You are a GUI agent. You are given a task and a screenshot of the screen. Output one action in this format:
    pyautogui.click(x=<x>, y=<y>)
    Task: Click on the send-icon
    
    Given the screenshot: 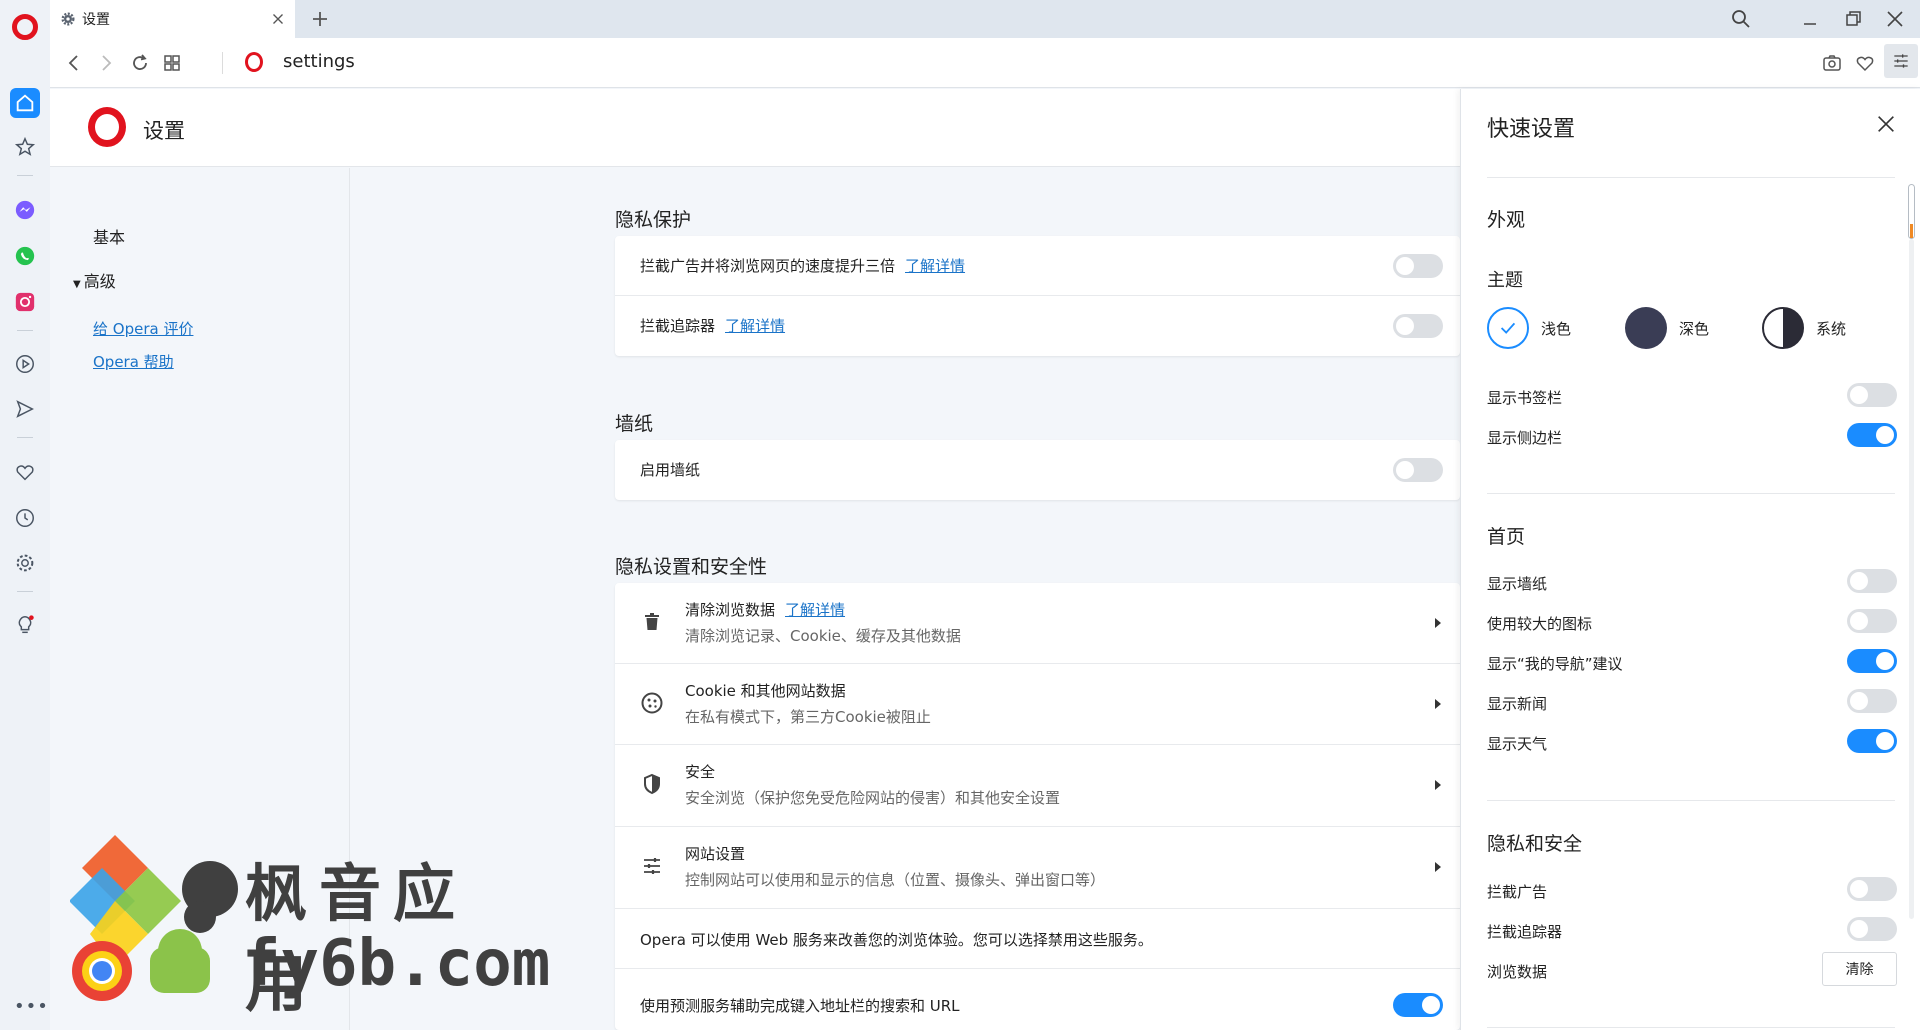 What is the action you would take?
    pyautogui.click(x=25, y=409)
    